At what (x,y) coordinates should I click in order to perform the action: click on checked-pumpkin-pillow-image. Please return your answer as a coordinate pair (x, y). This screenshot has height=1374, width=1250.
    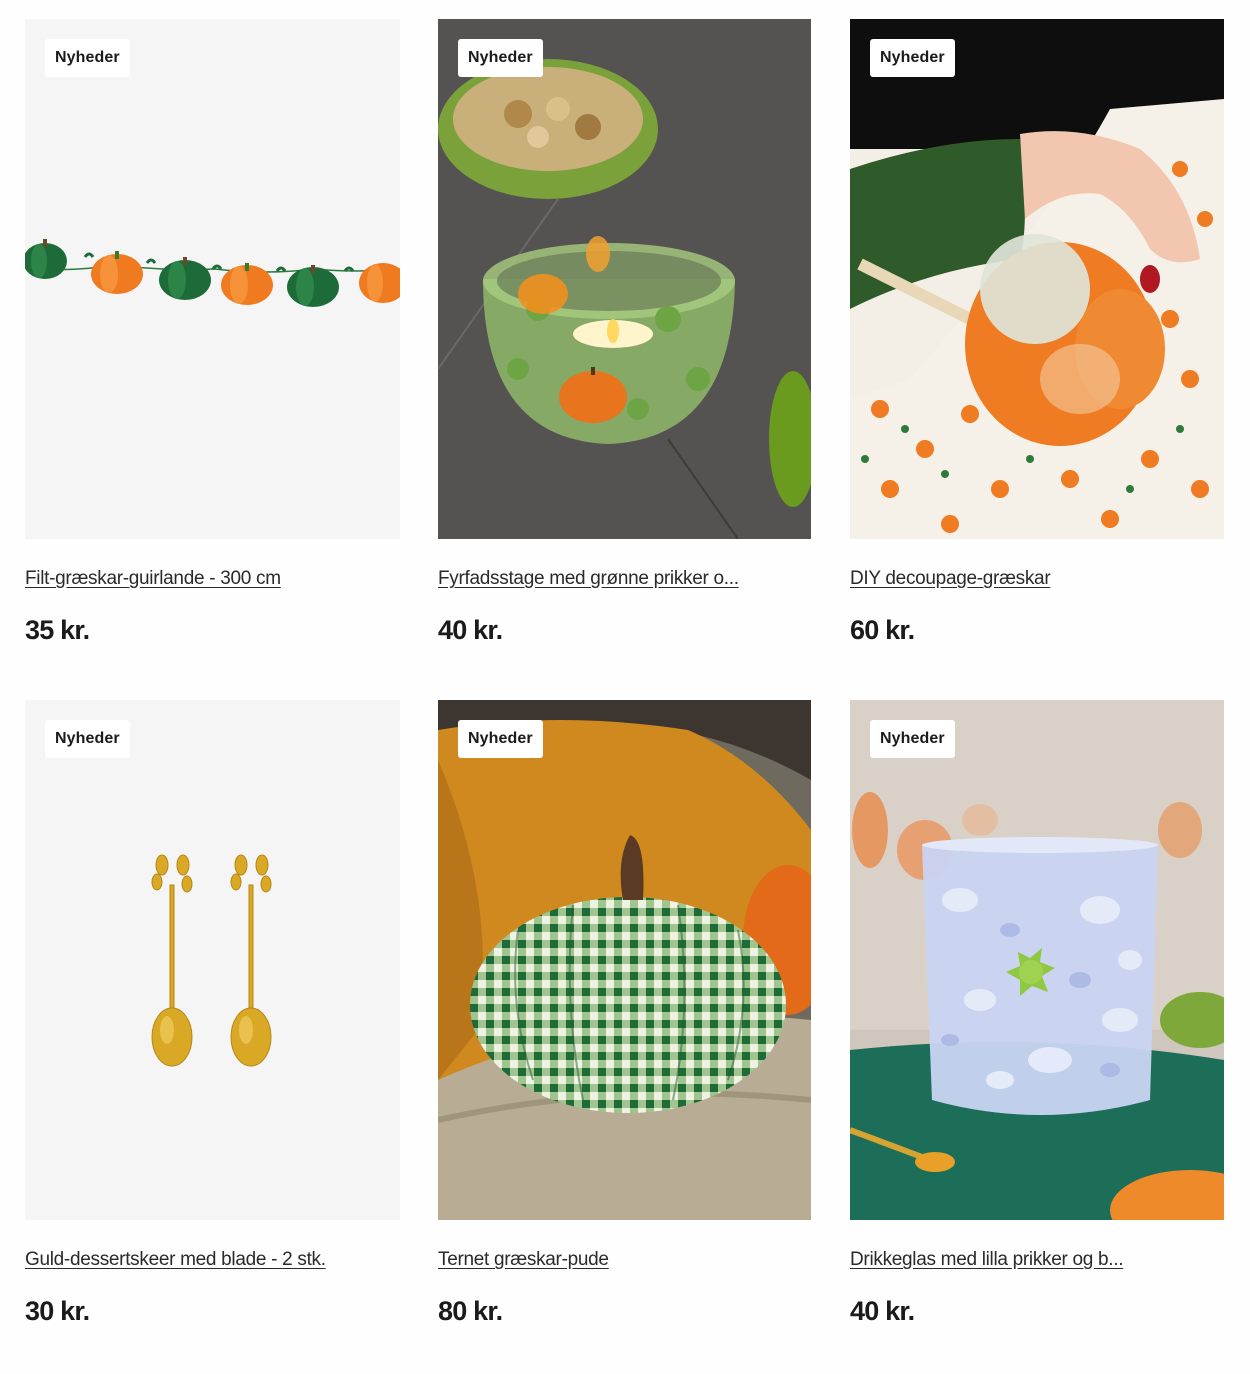
    Looking at the image, I should click on (624, 960).